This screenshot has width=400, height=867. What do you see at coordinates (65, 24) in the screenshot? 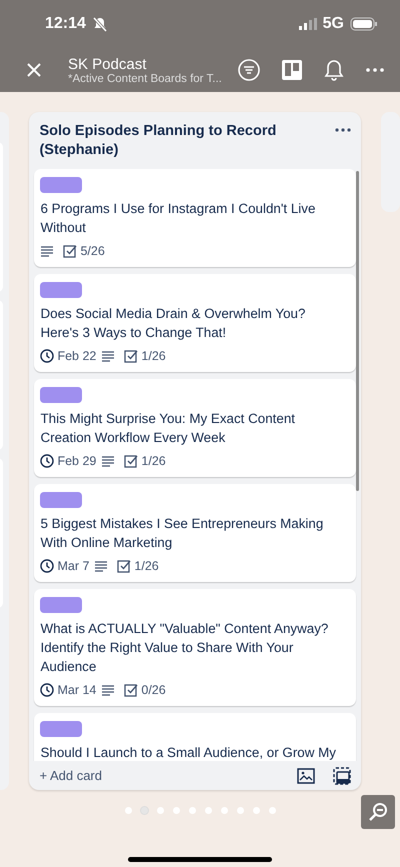
I see `status-time: 12:14` at bounding box center [65, 24].